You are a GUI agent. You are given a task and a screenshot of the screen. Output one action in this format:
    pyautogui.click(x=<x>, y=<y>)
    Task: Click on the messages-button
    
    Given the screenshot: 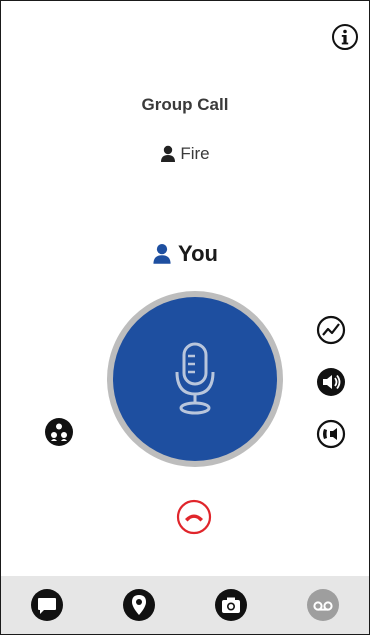 What is the action you would take?
    pyautogui.click(x=47, y=605)
    